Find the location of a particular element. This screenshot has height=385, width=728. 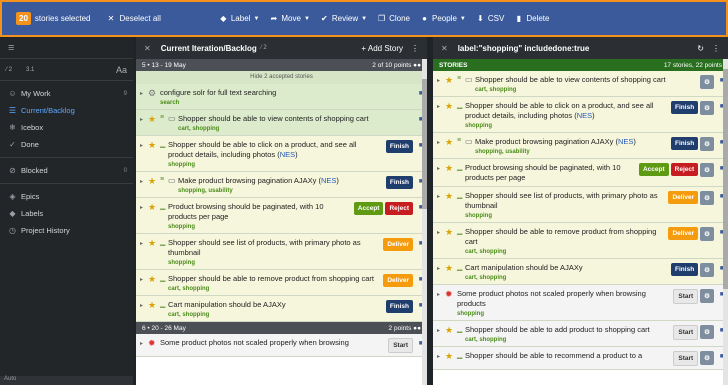

people-action-button: ● People ▼ is located at coordinates (443, 18).